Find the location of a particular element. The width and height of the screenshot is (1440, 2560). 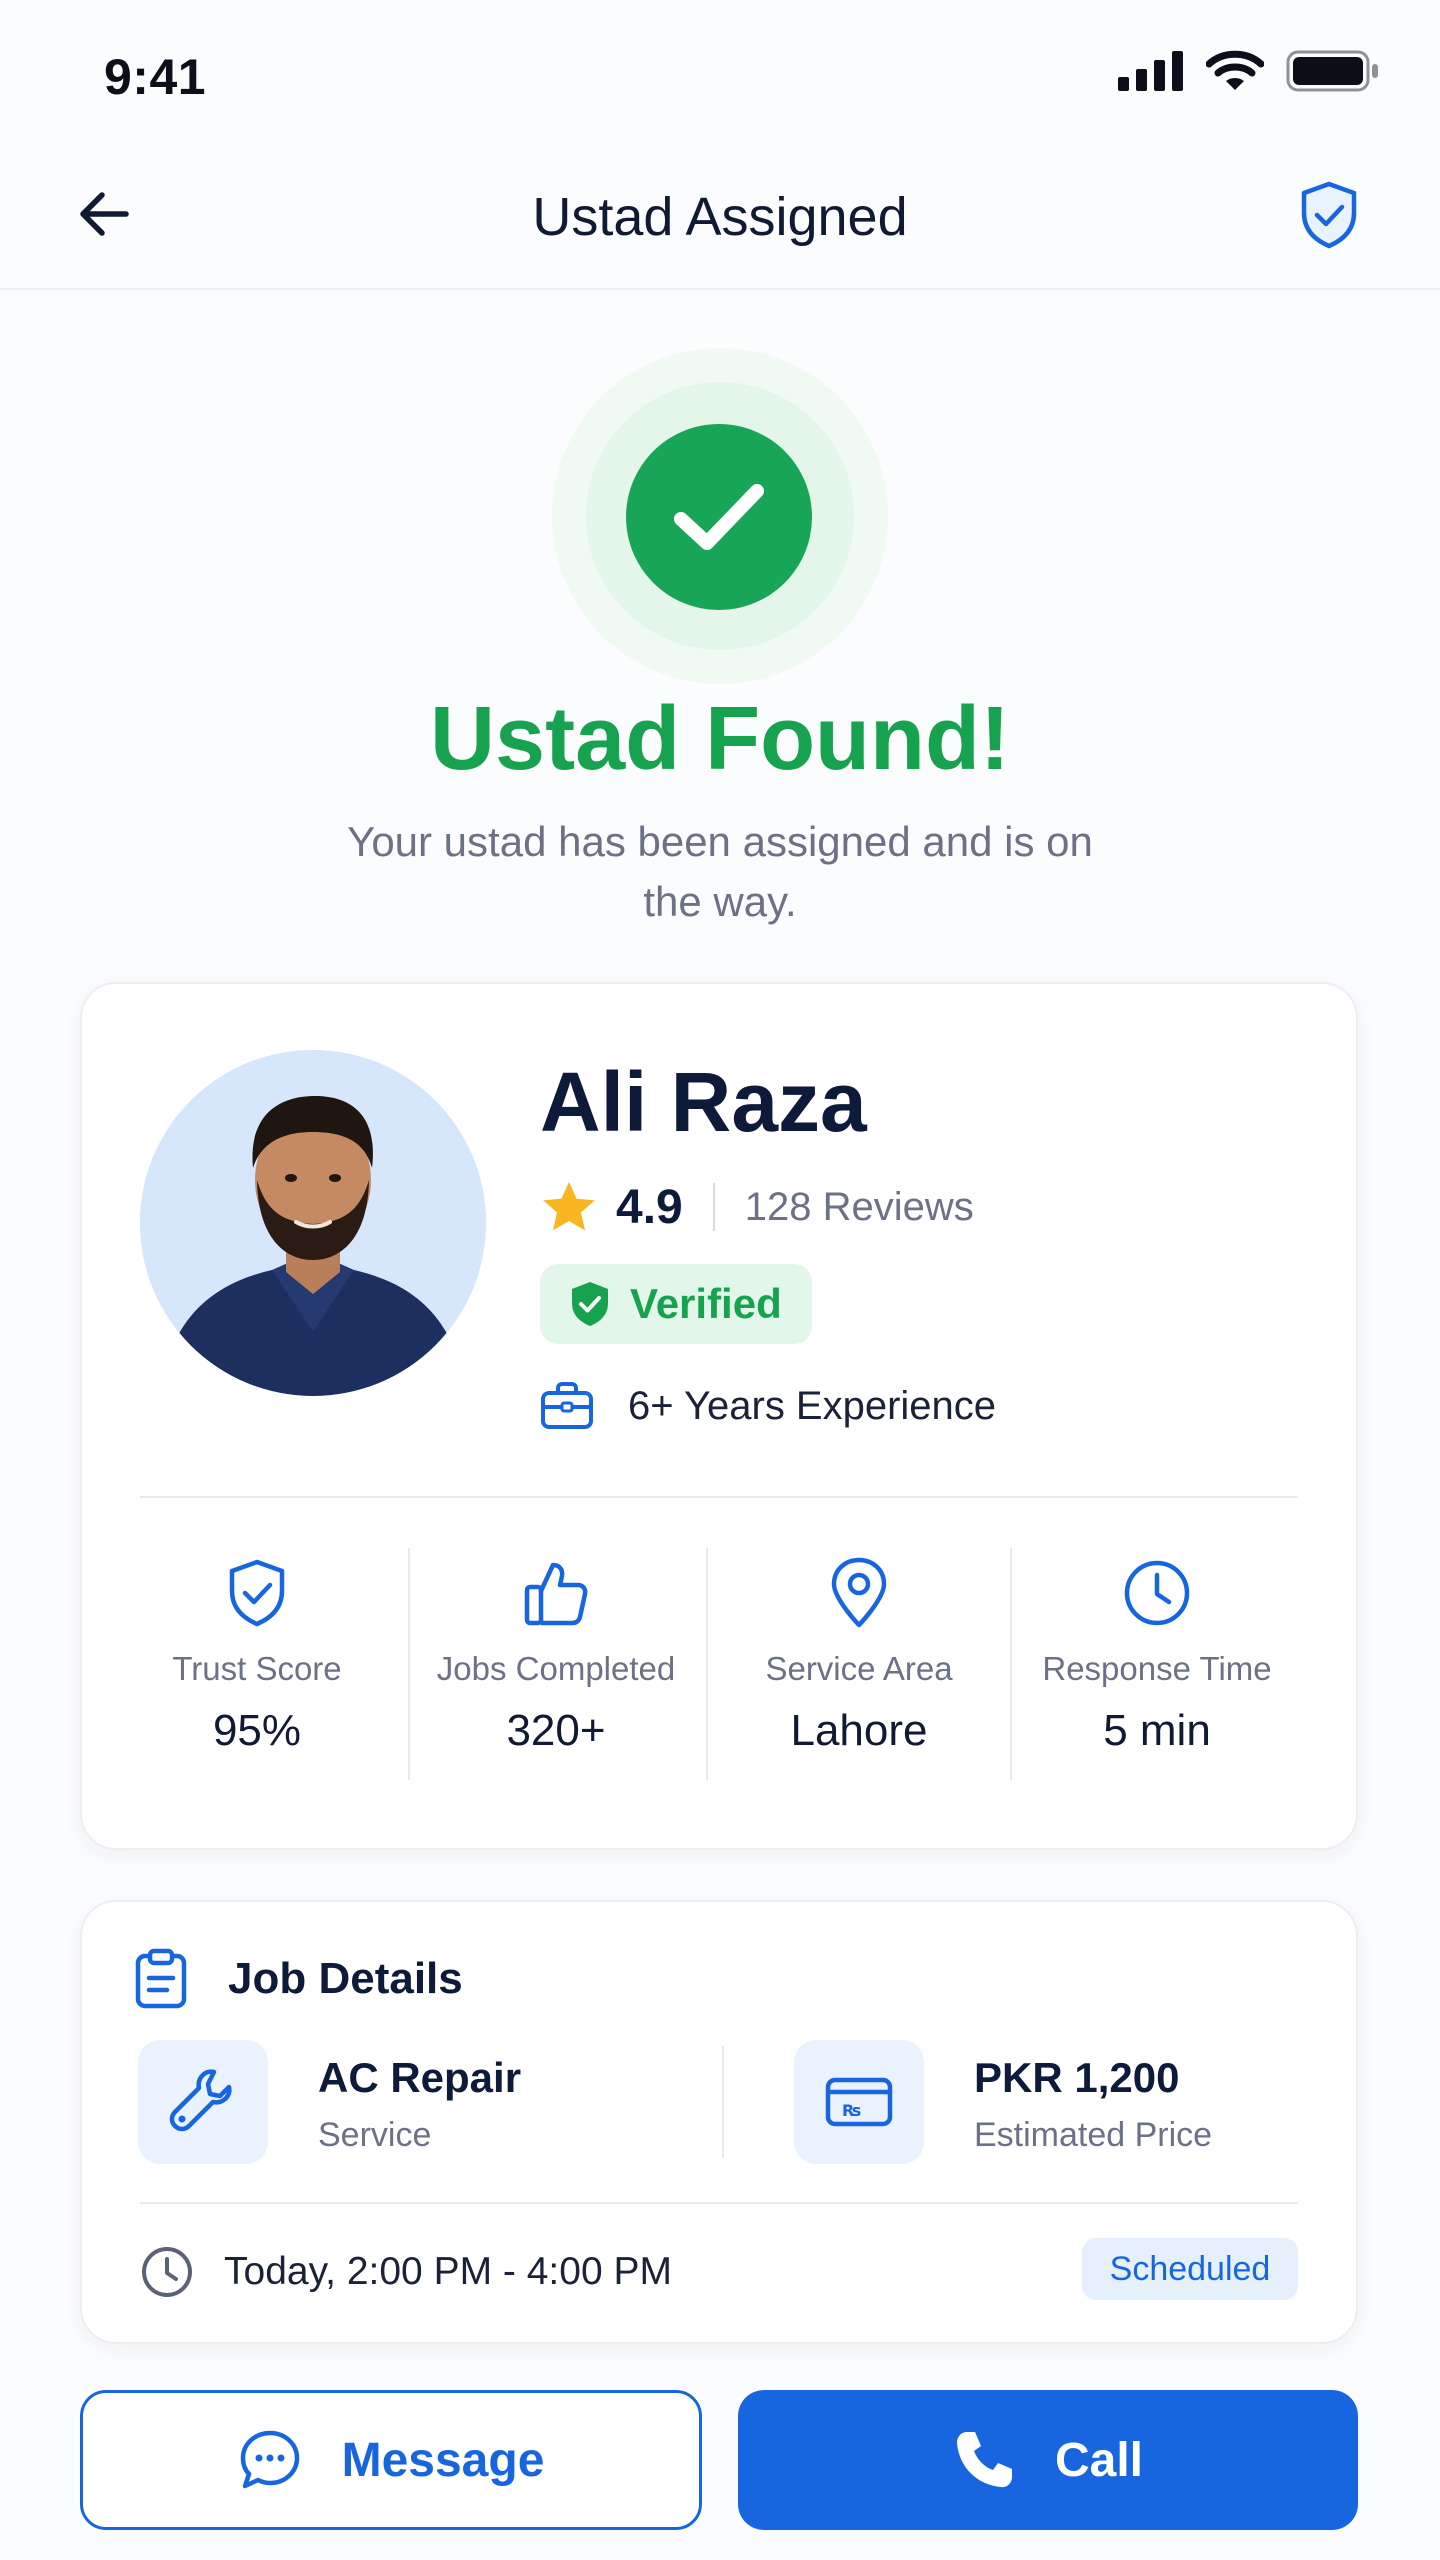

stat-service-area: Service Area Lahore is located at coordinates (859, 1665).